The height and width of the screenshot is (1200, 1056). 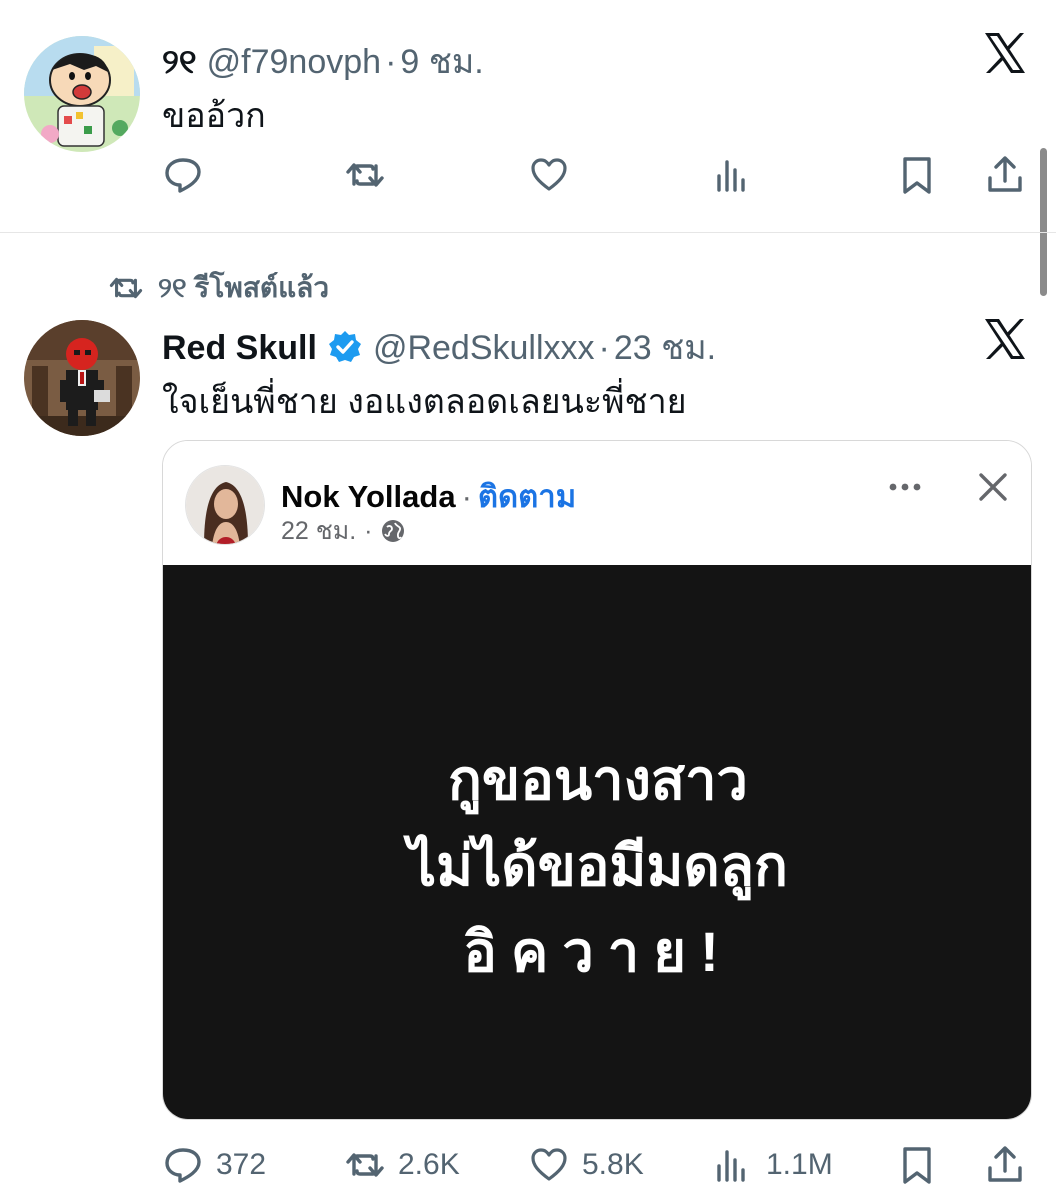 I want to click on post-time: 22 ชม., so click(x=319, y=531).